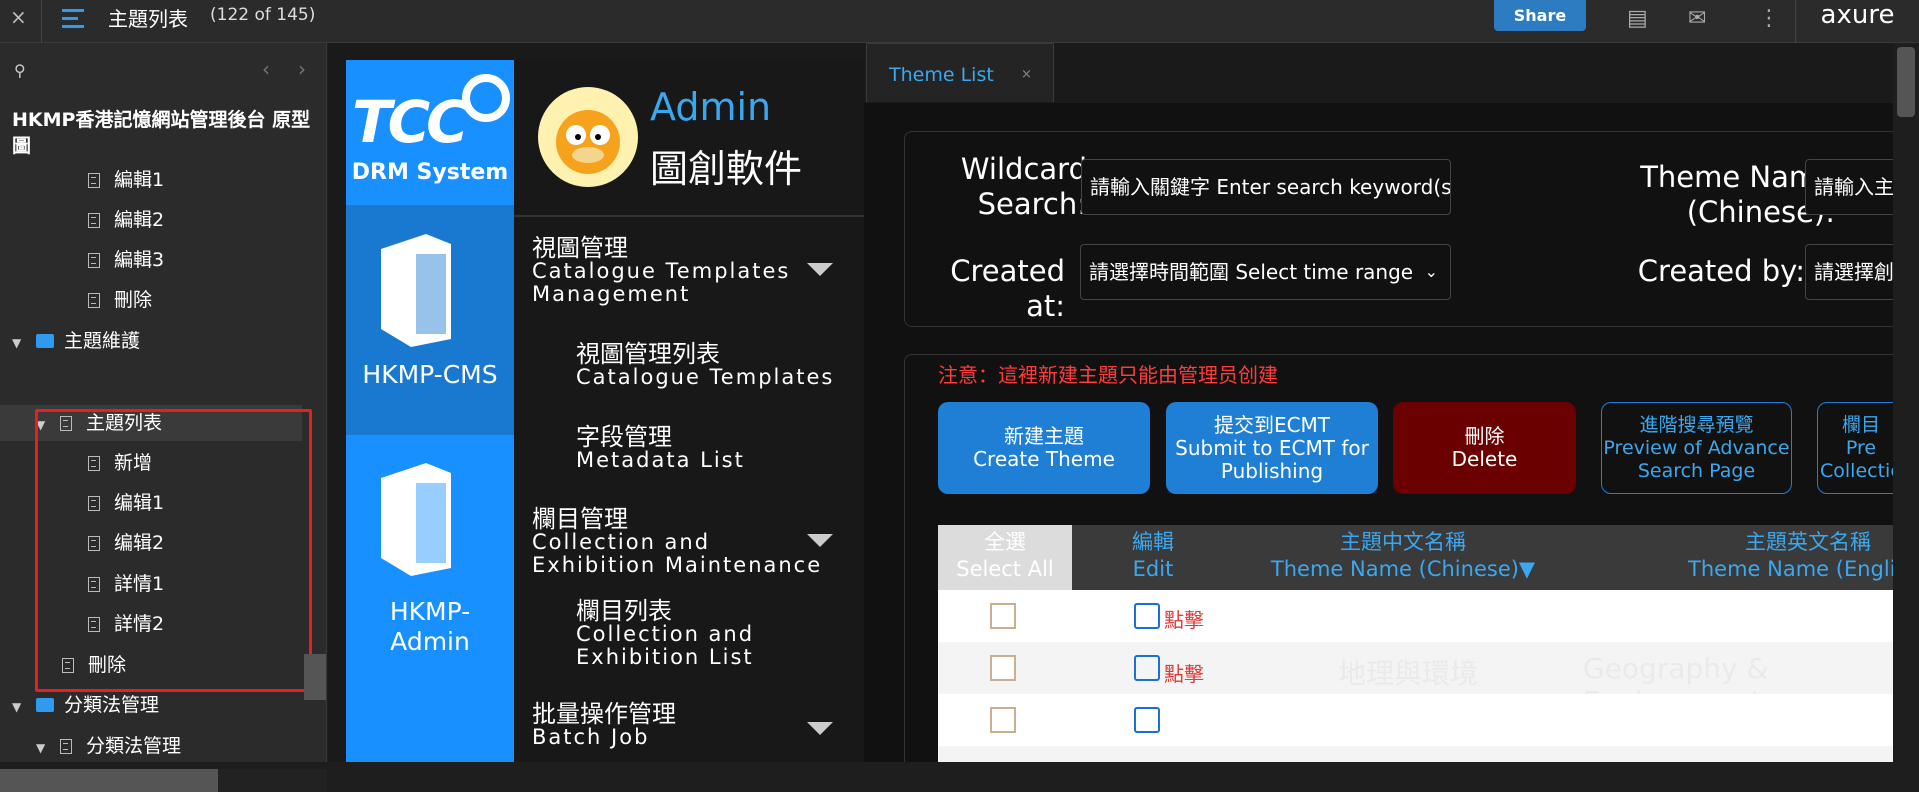 The height and width of the screenshot is (792, 1919). Describe the element at coordinates (120, 300) in the screenshot. I see `sidebar-item: 刪除` at that location.